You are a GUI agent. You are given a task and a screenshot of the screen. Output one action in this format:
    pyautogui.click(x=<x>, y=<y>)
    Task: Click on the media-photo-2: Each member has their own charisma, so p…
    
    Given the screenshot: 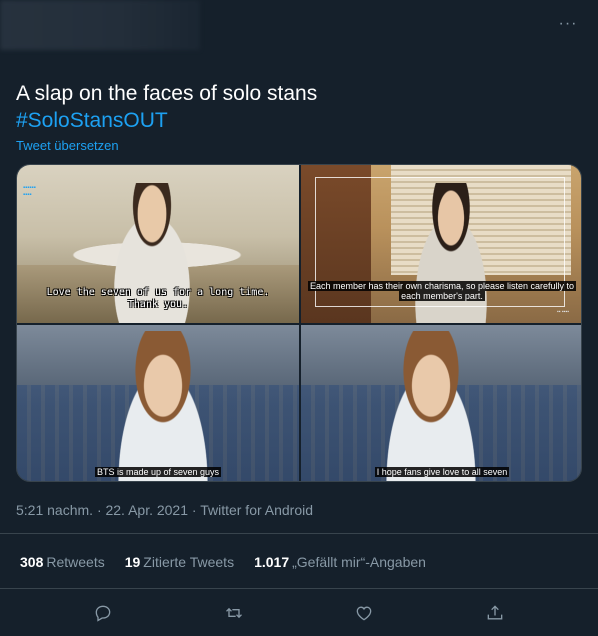 What is the action you would take?
    pyautogui.click(x=441, y=244)
    